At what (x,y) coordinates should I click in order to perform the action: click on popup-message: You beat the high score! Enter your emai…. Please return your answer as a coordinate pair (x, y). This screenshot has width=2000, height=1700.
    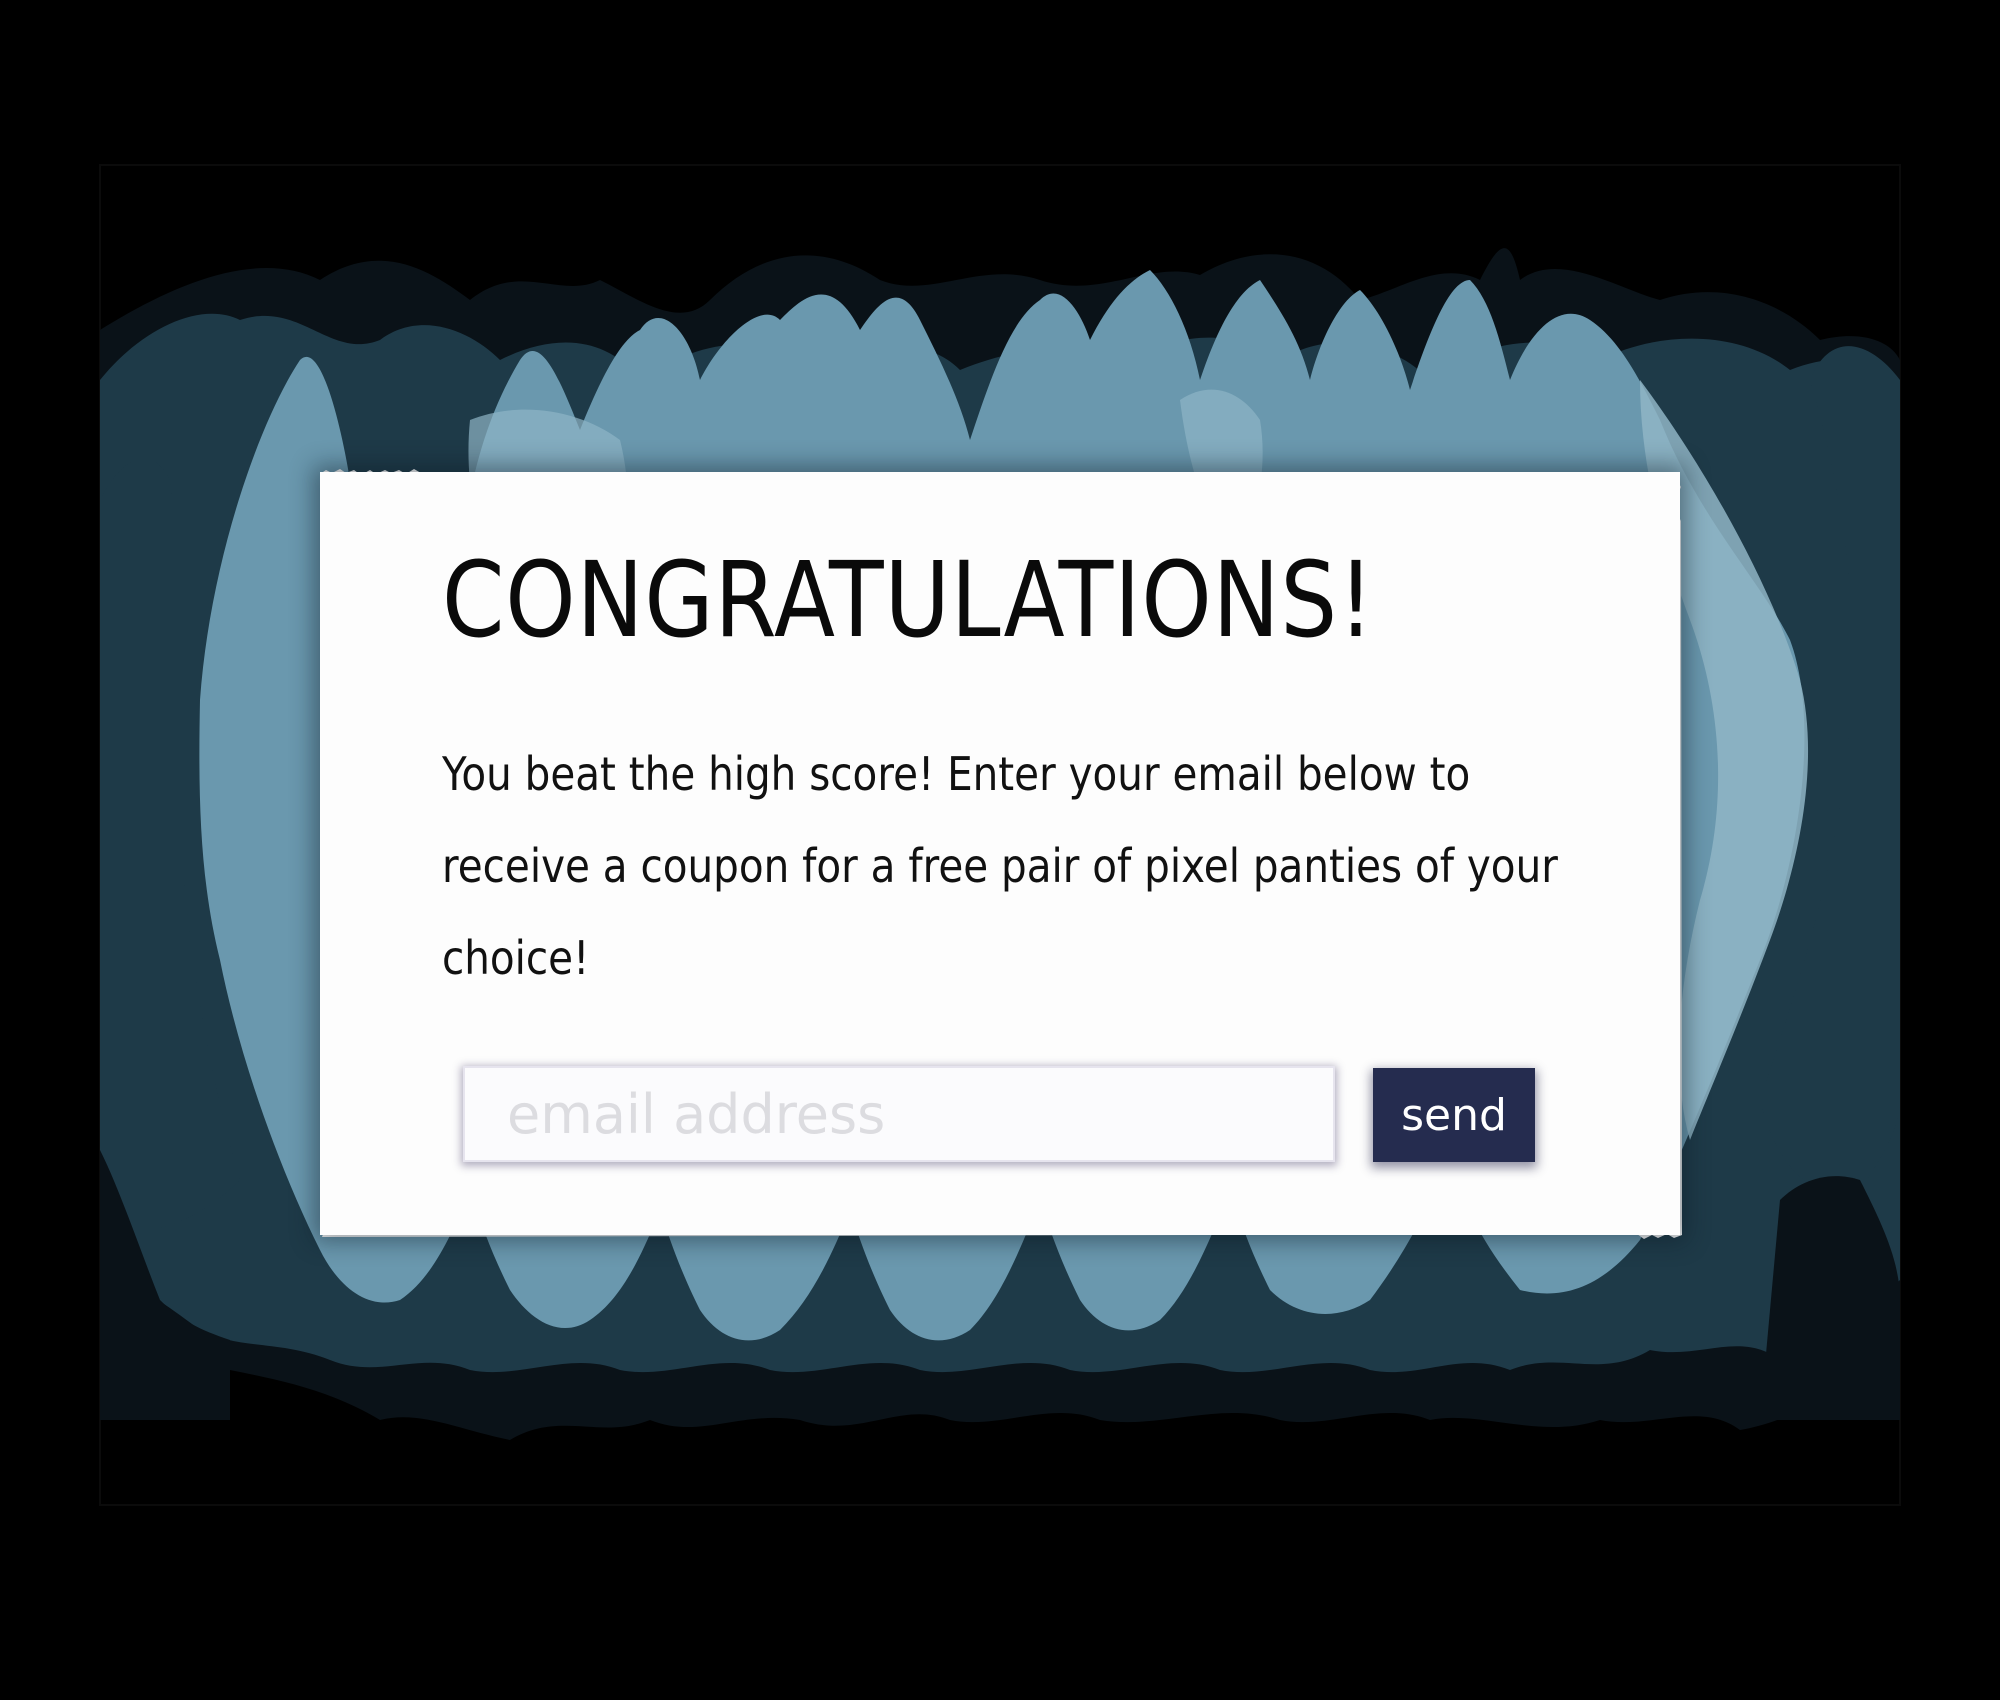
    Looking at the image, I should click on (1000, 866).